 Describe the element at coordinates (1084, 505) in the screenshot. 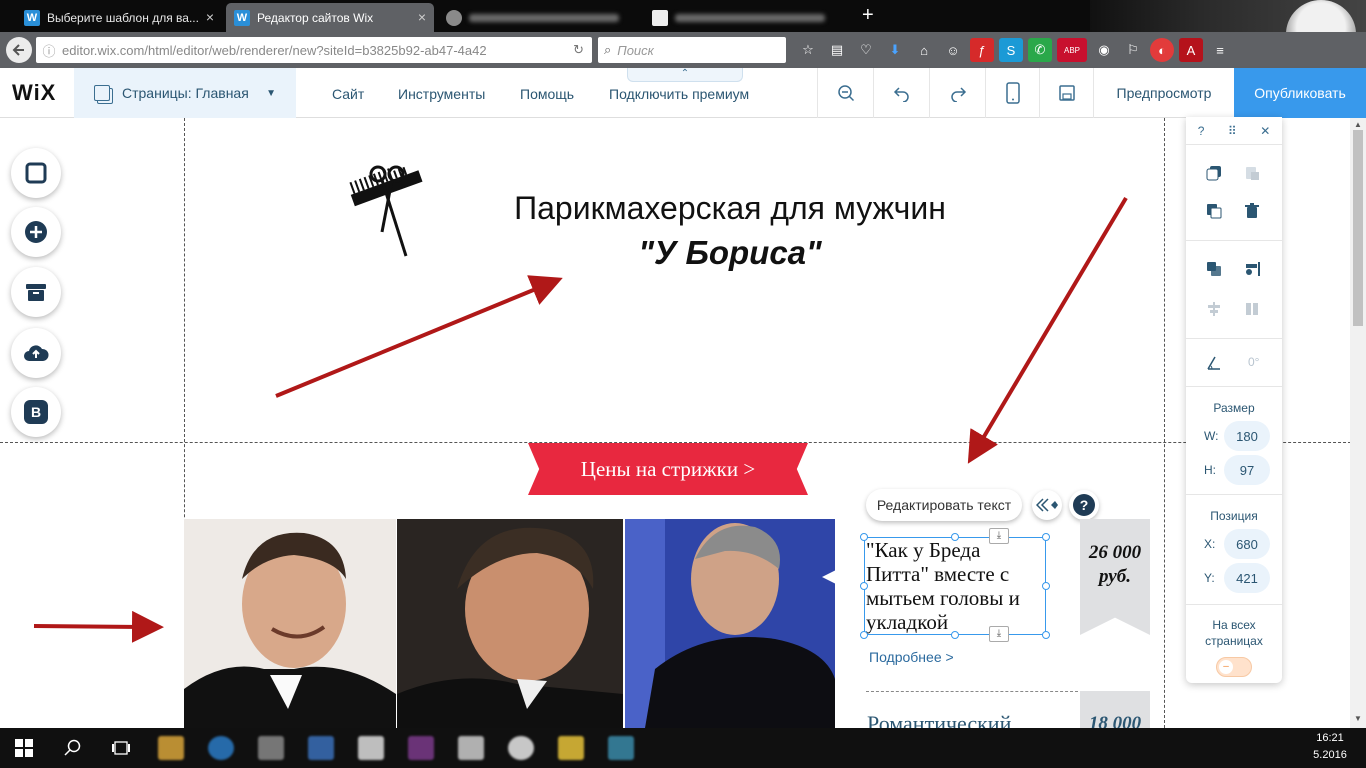

I see `help-button: ?` at that location.